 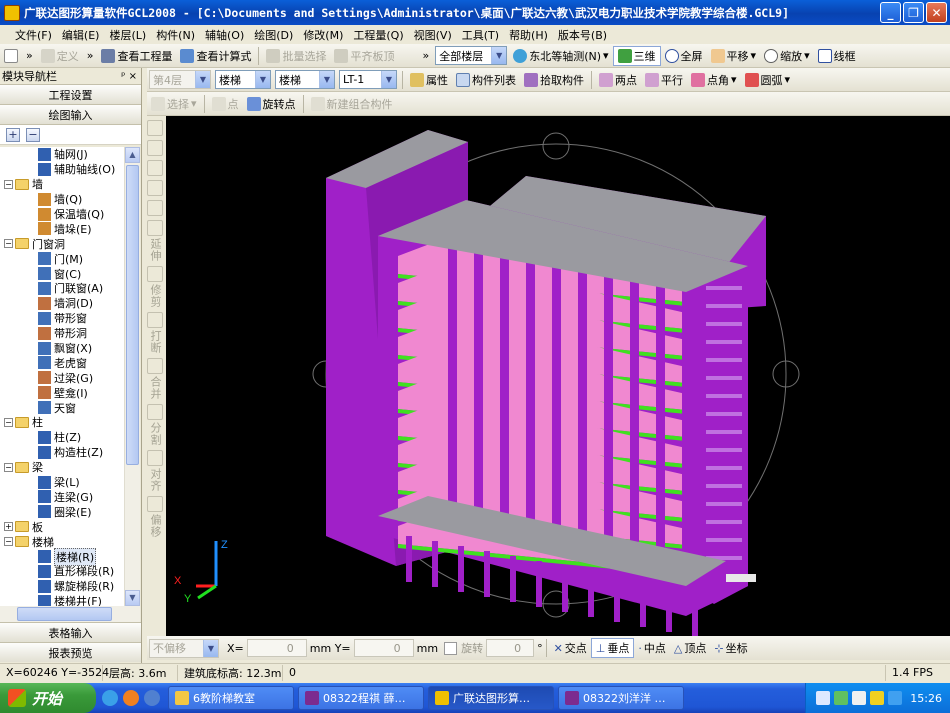 I want to click on point-button: 点, so click(x=225, y=104).